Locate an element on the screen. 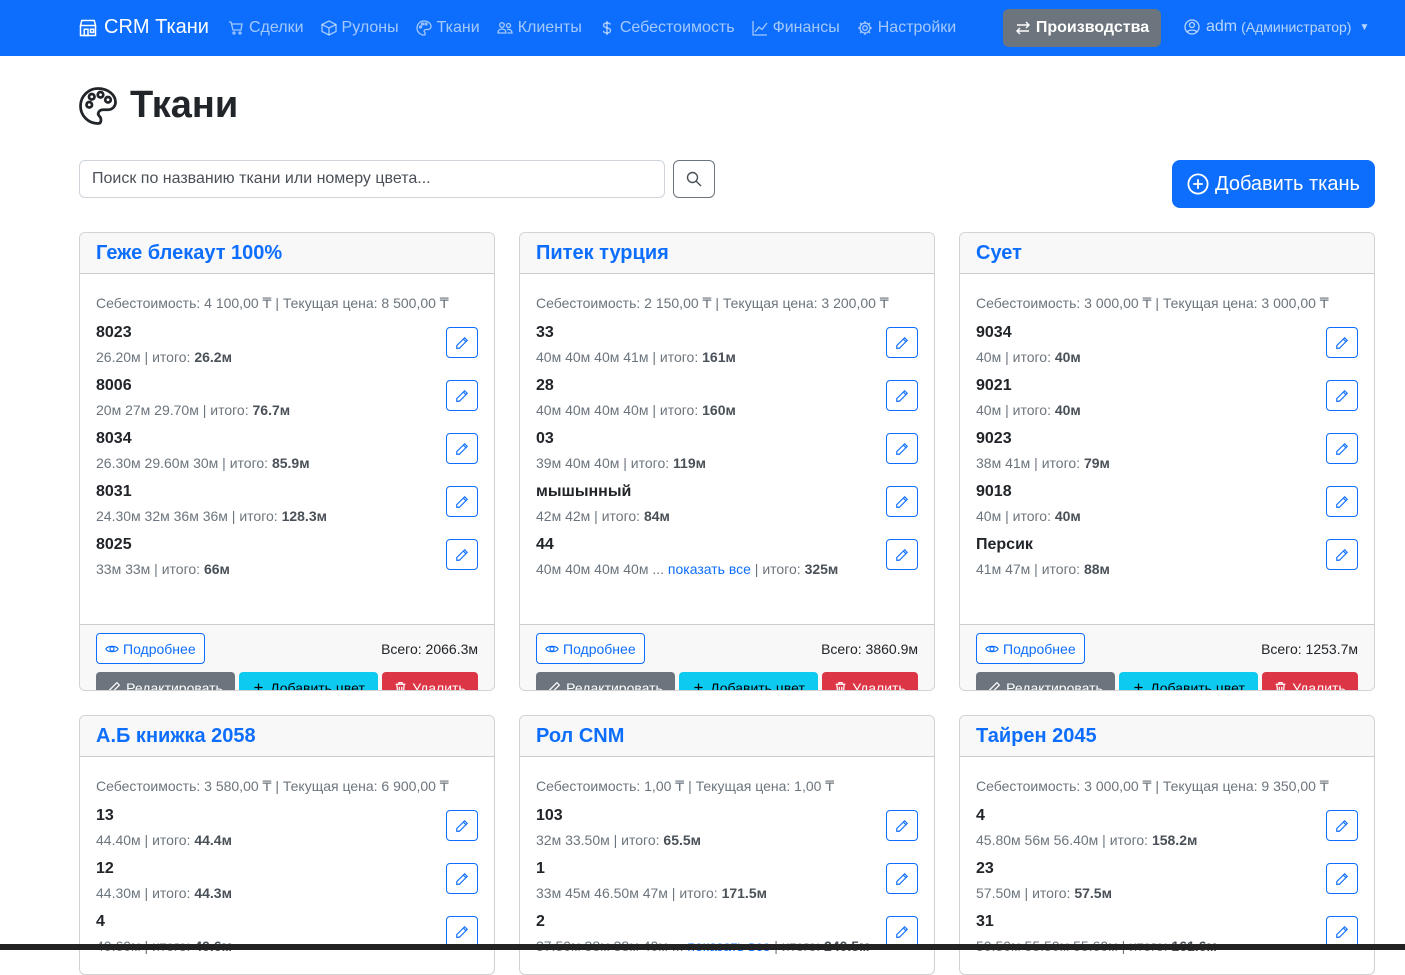  nav-item-deals: Сделки is located at coordinates (266, 28).